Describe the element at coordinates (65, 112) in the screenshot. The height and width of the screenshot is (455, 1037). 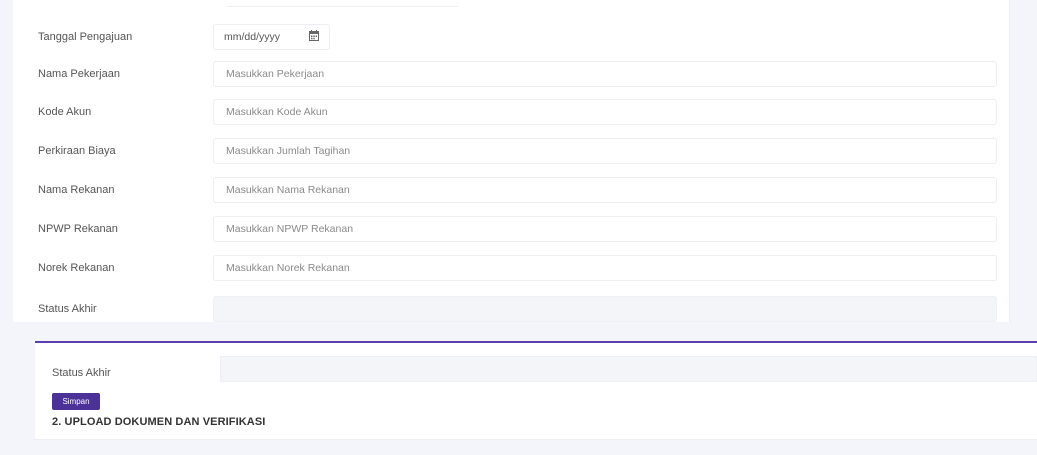
I see `field-label: Kode Akun` at that location.